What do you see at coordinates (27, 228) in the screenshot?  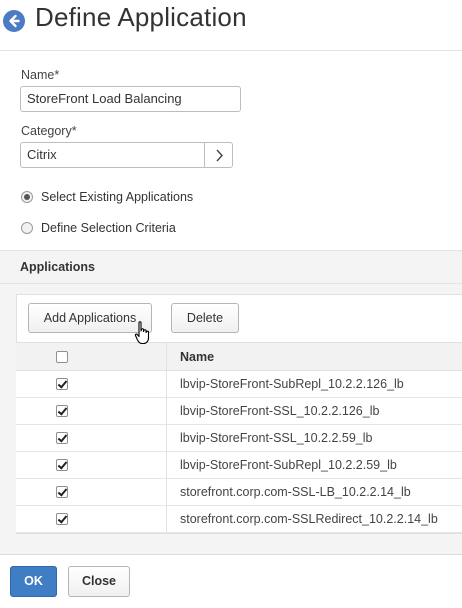 I see `radio-define-criteria` at bounding box center [27, 228].